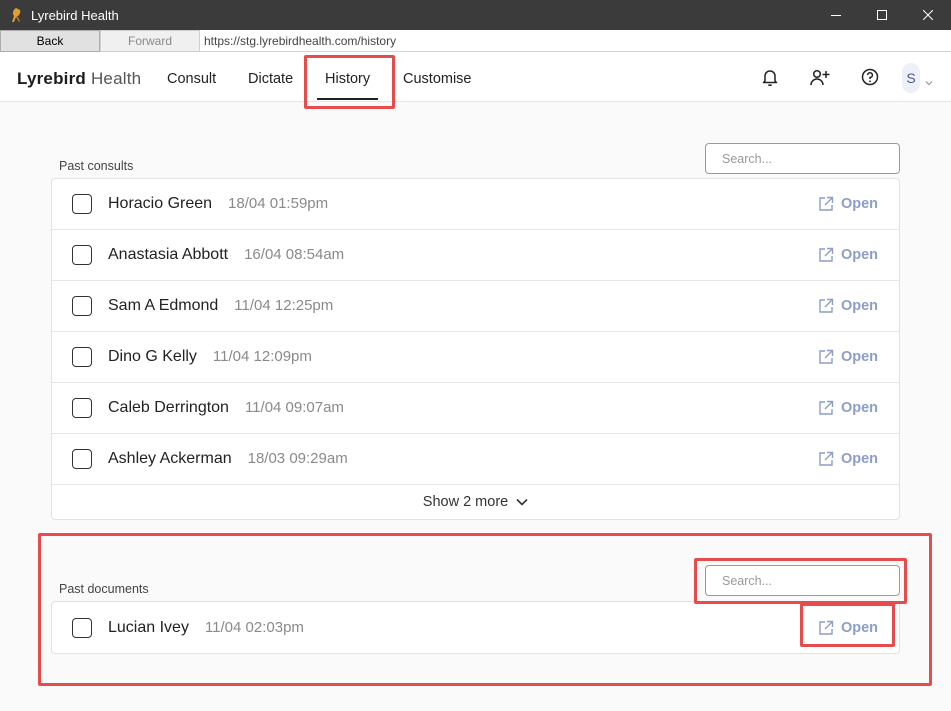 The image size is (951, 711). Describe the element at coordinates (168, 254) in the screenshot. I see `patient-name: Anastasia Abbott` at that location.